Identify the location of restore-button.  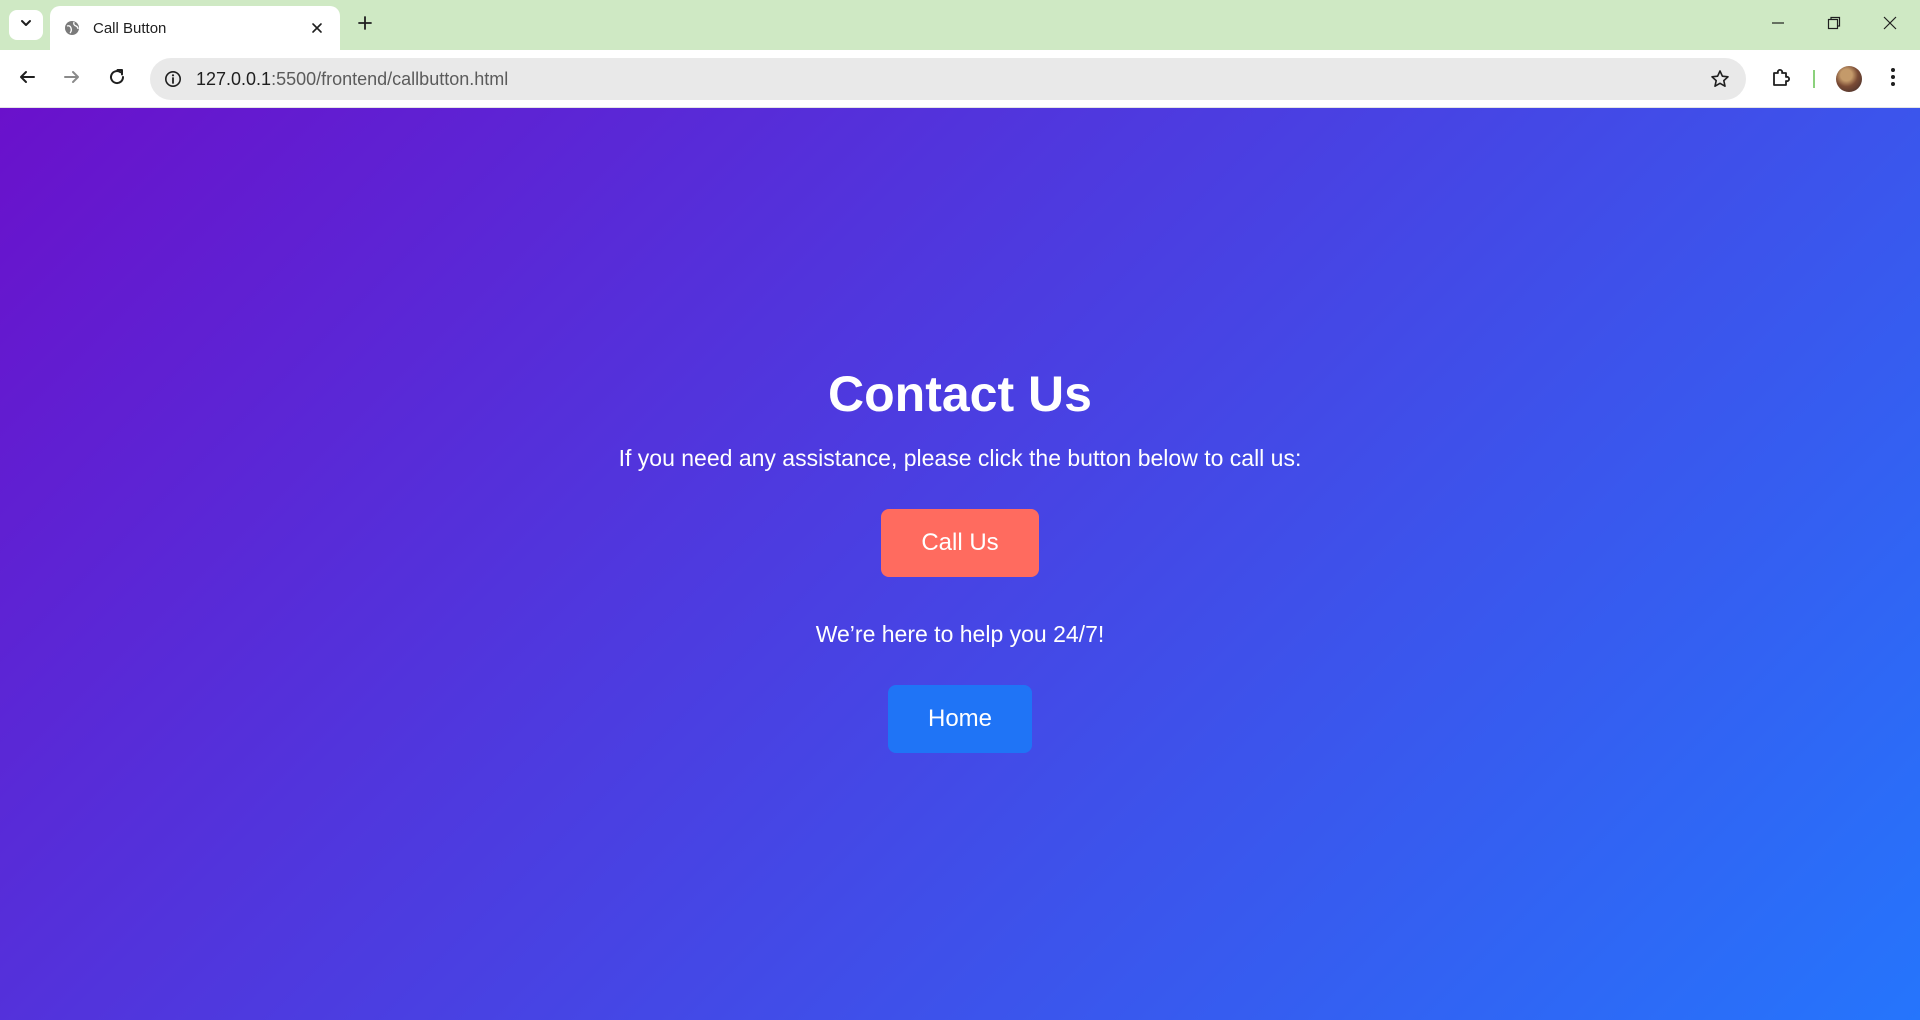
(1834, 25).